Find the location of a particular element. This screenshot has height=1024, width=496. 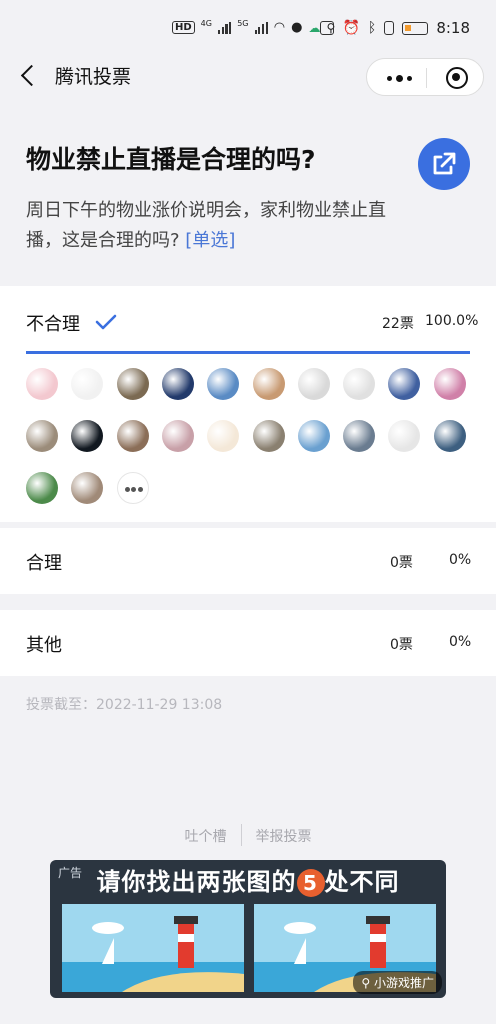

share-button is located at coordinates (444, 164).